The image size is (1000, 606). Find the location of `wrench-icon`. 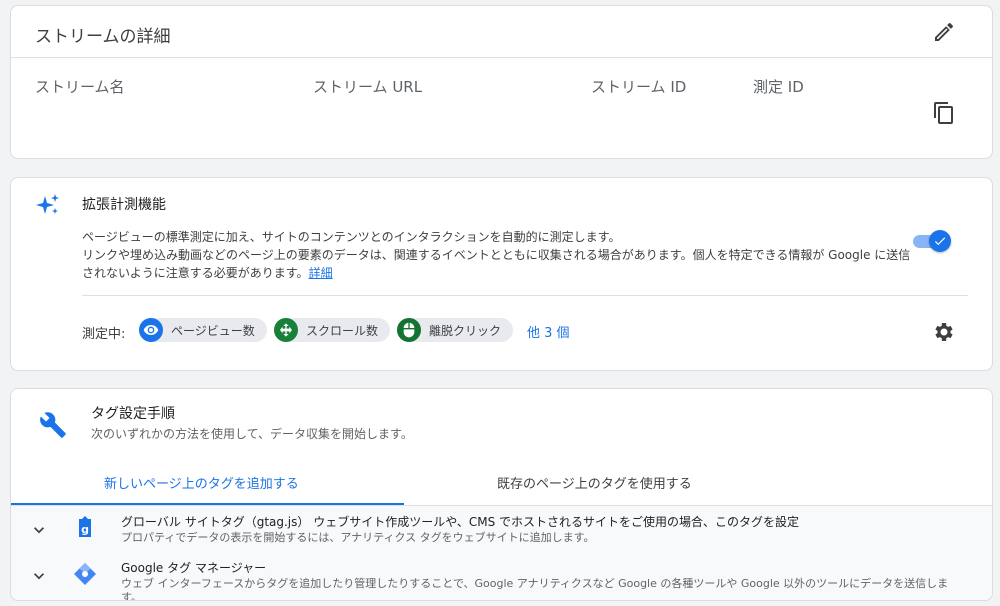

wrench-icon is located at coordinates (53, 425).